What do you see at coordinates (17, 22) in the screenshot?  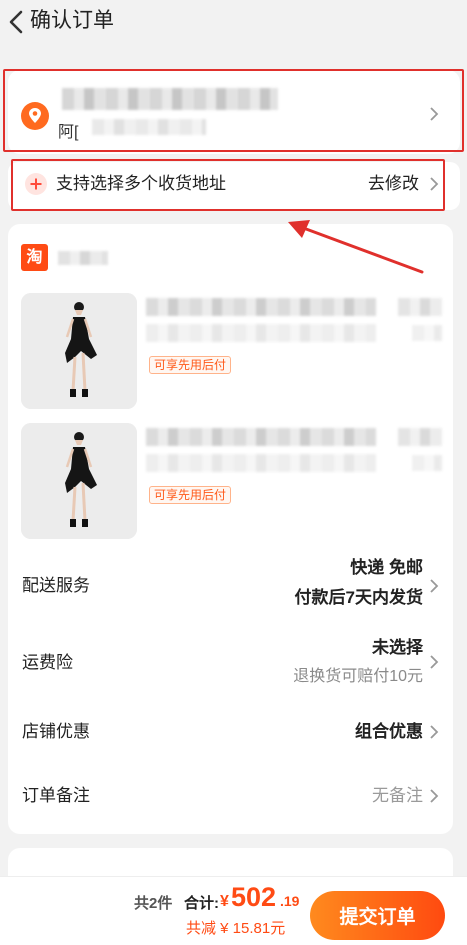 I see `back-arrow-icon` at bounding box center [17, 22].